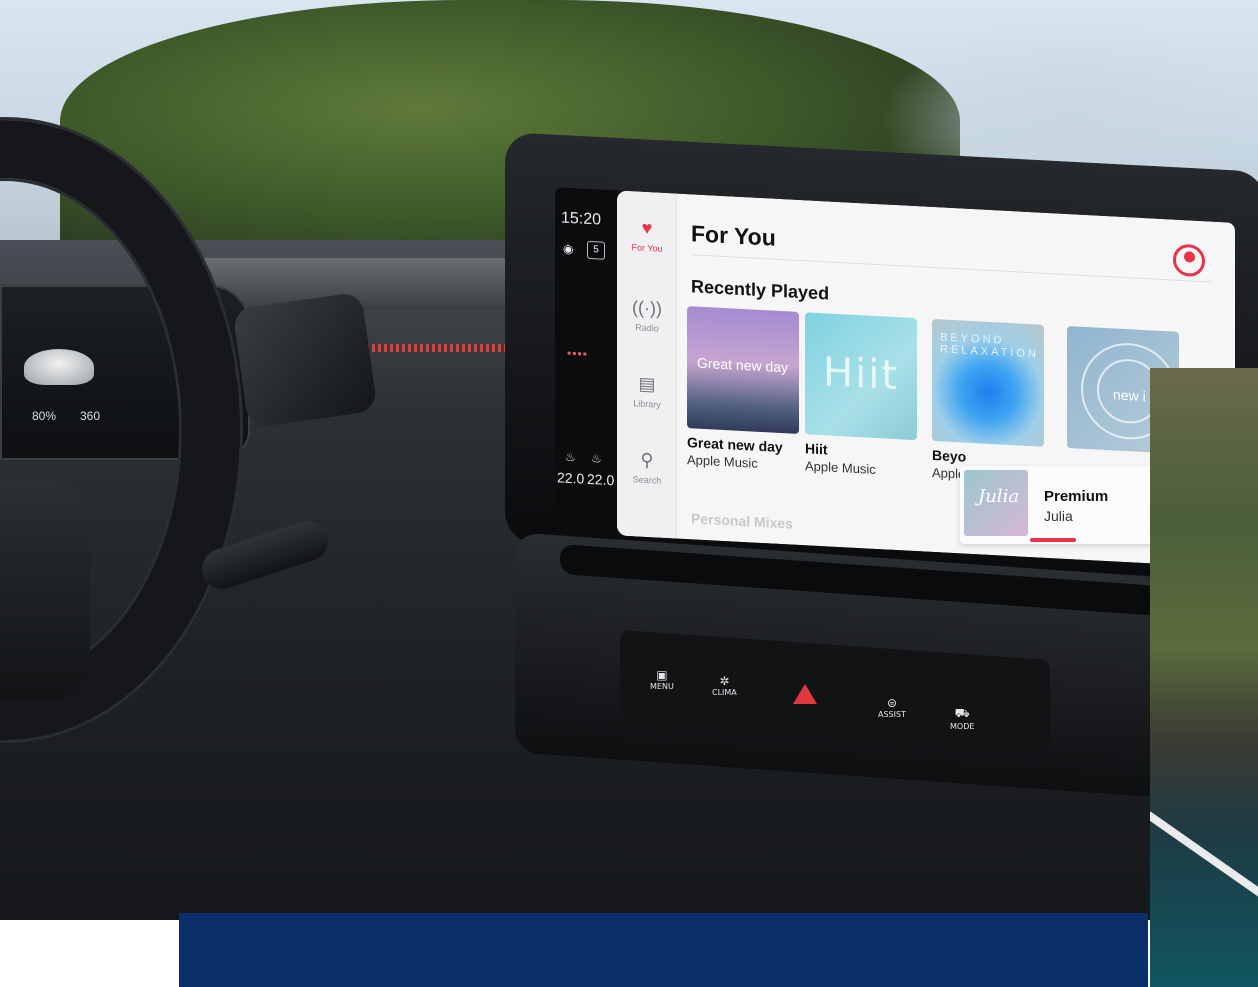 This screenshot has height=987, width=1258. I want to click on album-art-text: BEYOND RELAXATION, so click(989, 346).